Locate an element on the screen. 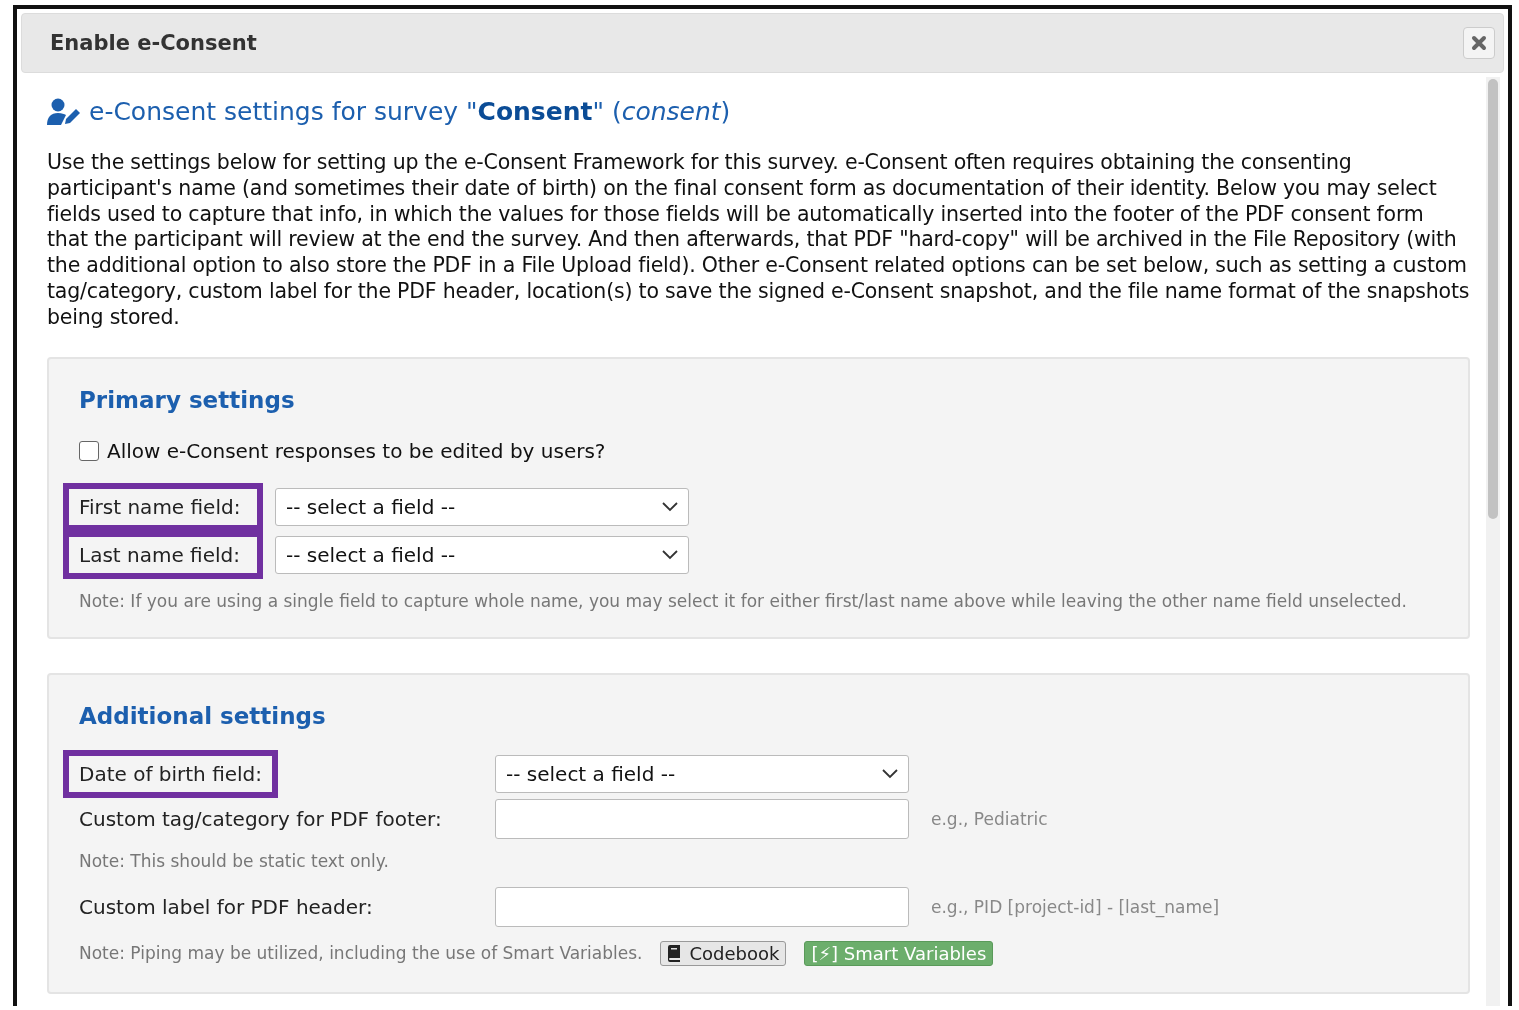 The height and width of the screenshot is (1010, 1519). note-text: Note: This should be static text only. is located at coordinates (234, 860).